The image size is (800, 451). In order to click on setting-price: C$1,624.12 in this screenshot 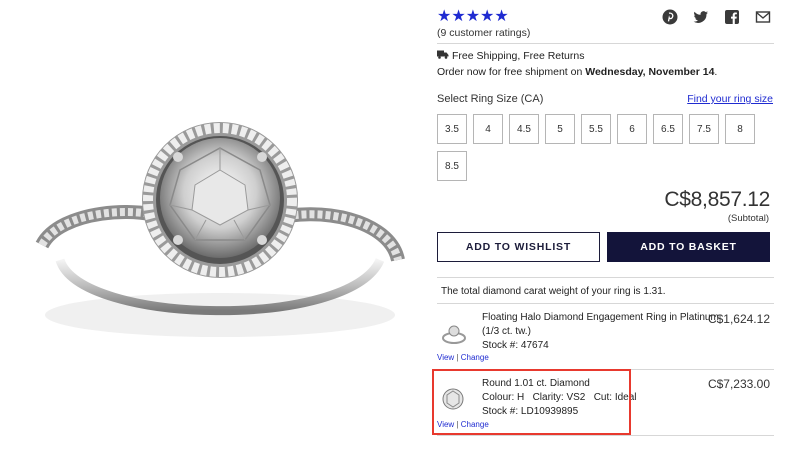, I will do `click(738, 319)`.